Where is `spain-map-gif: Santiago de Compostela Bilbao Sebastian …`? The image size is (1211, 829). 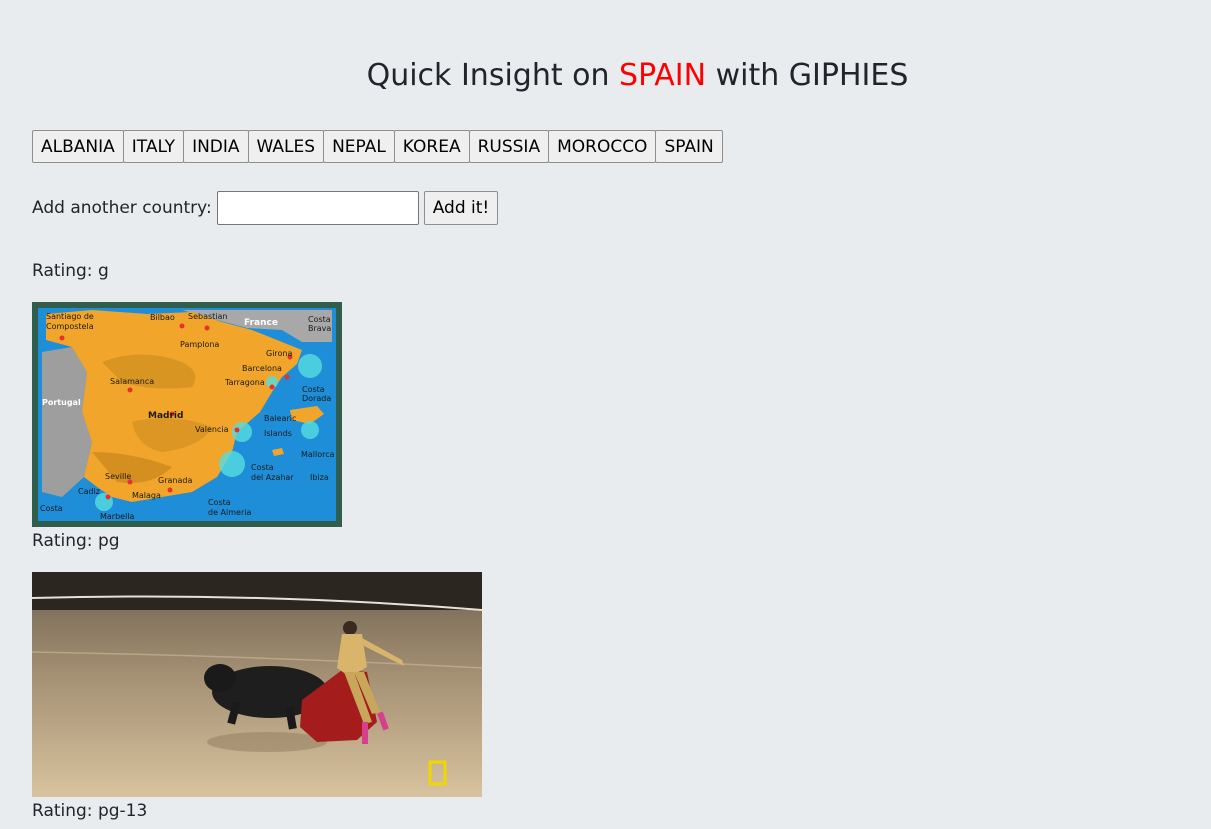 spain-map-gif: Santiago de Compostela Bilbao Sebastian … is located at coordinates (187, 414).